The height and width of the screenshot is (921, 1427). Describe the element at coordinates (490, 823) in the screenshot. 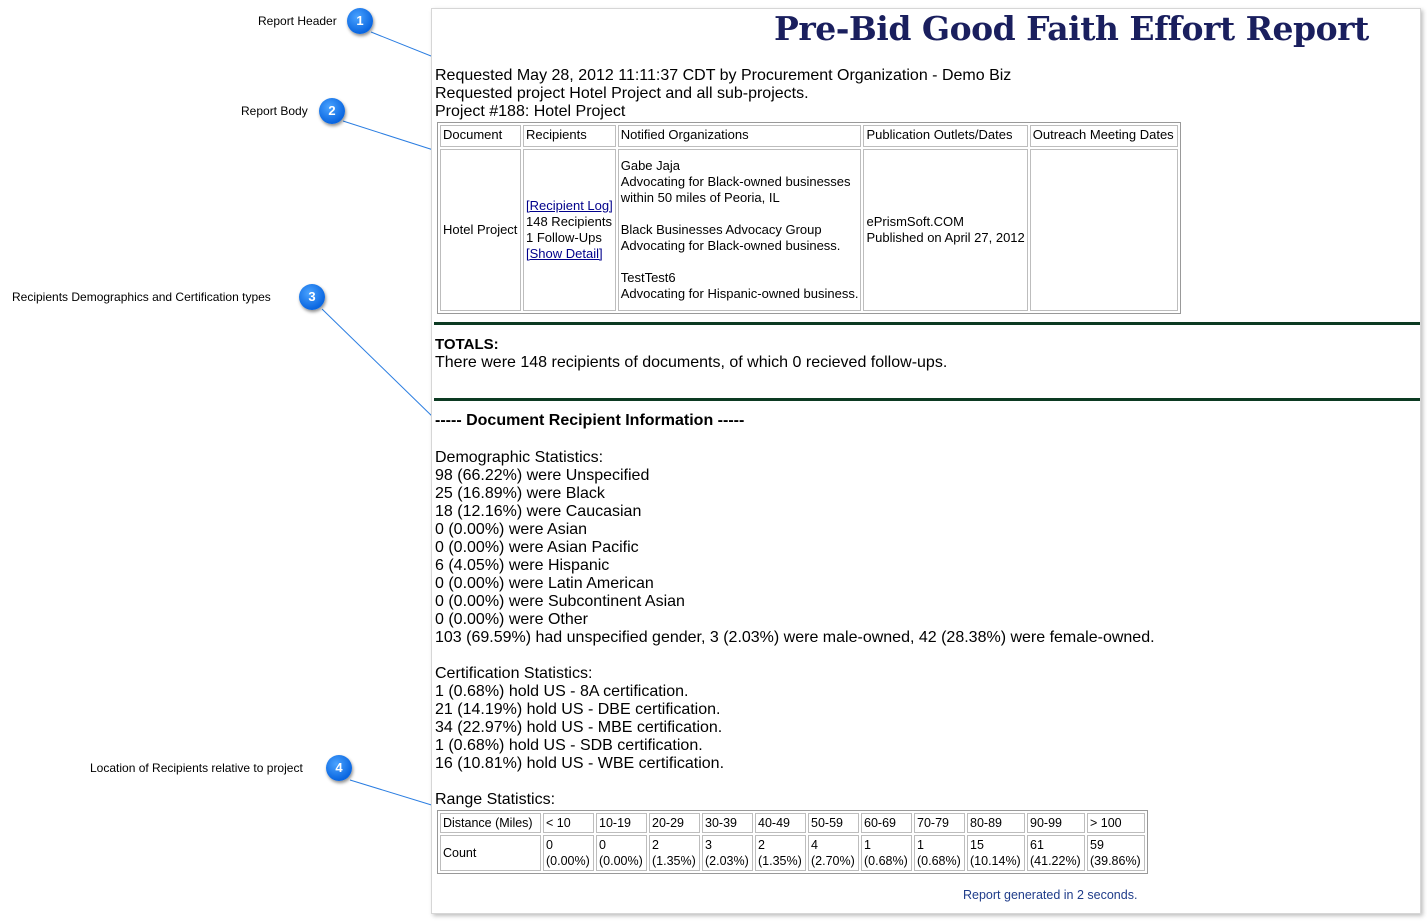

I see `range-row-label-distance: Distance (Miles)` at that location.